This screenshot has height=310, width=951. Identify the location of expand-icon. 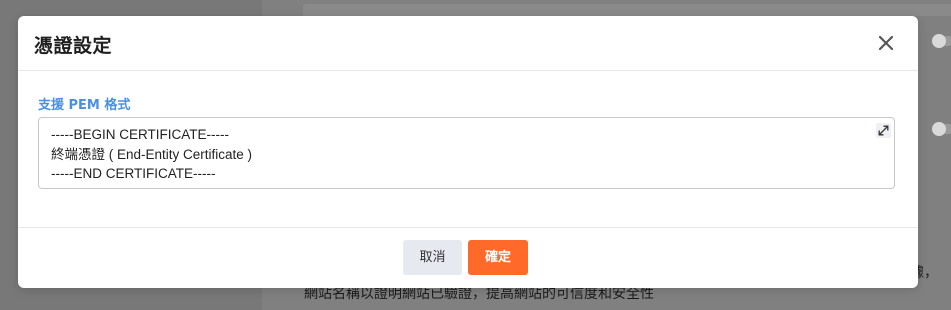
(883, 130).